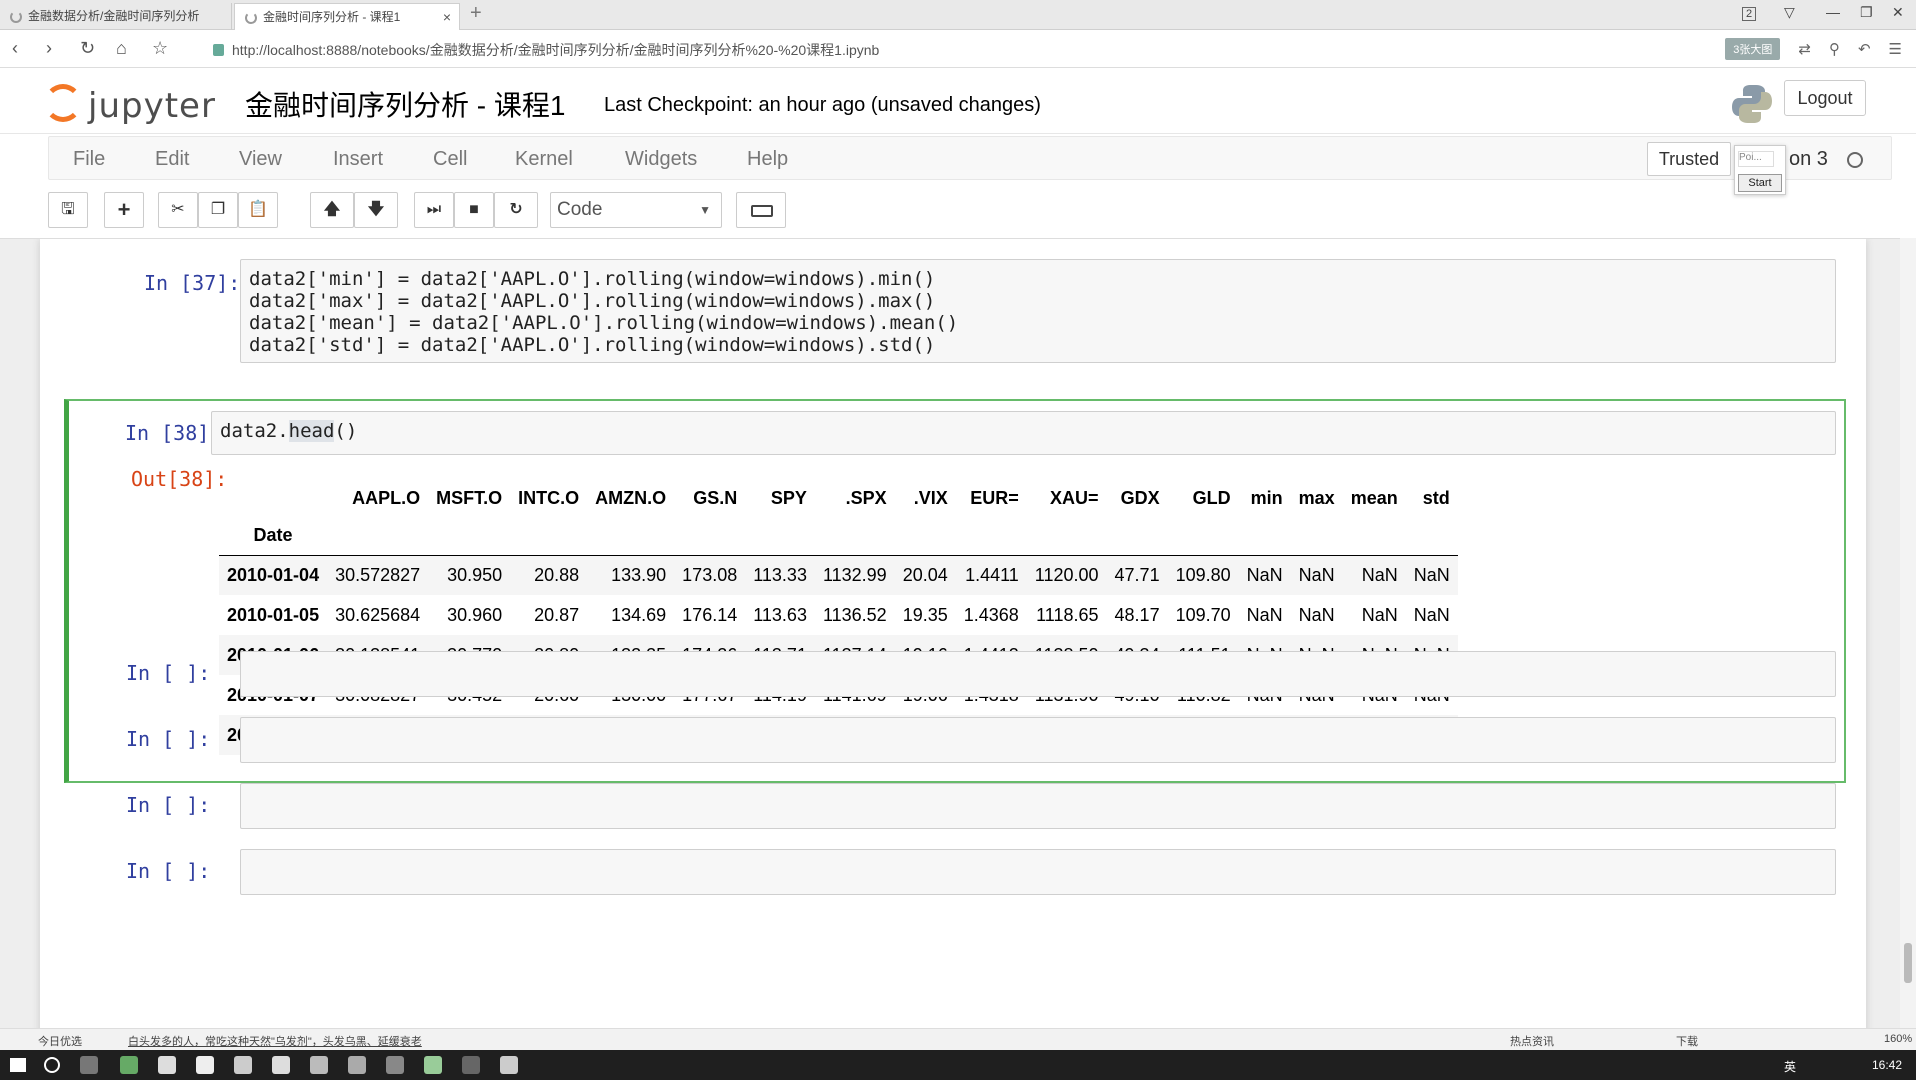 Image resolution: width=1916 pixels, height=1080 pixels. I want to click on restore-icon: ❐, so click(1866, 12).